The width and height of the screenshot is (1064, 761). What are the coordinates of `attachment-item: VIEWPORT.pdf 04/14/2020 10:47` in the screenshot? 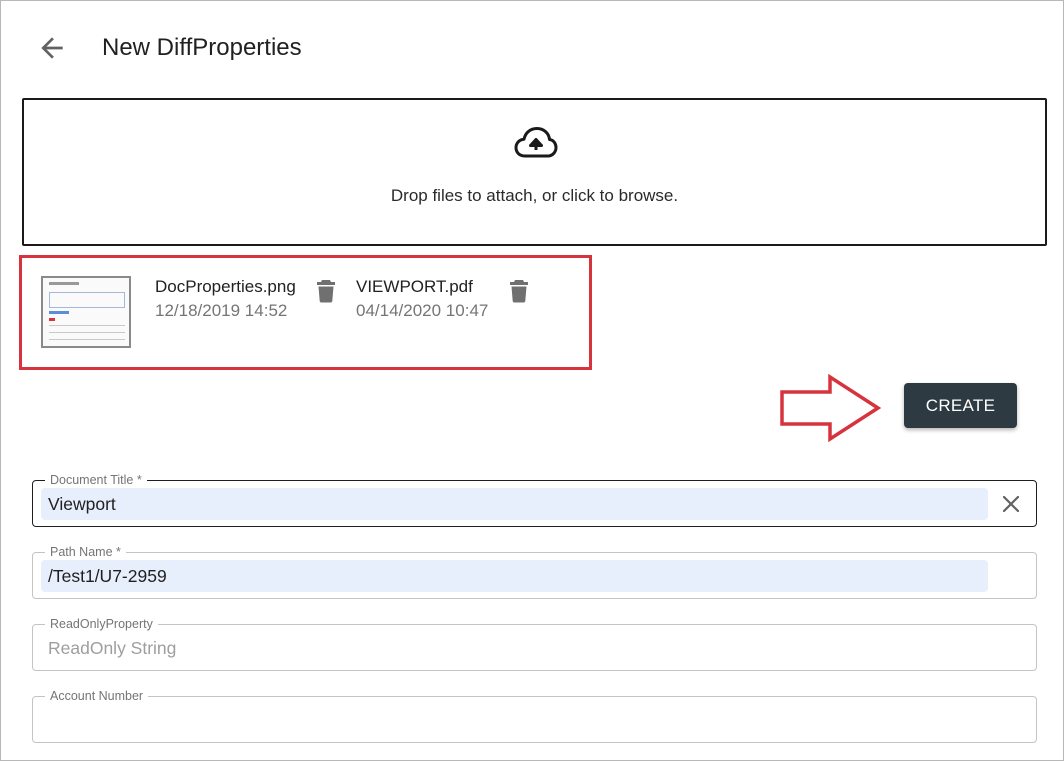 It's located at (422, 299).